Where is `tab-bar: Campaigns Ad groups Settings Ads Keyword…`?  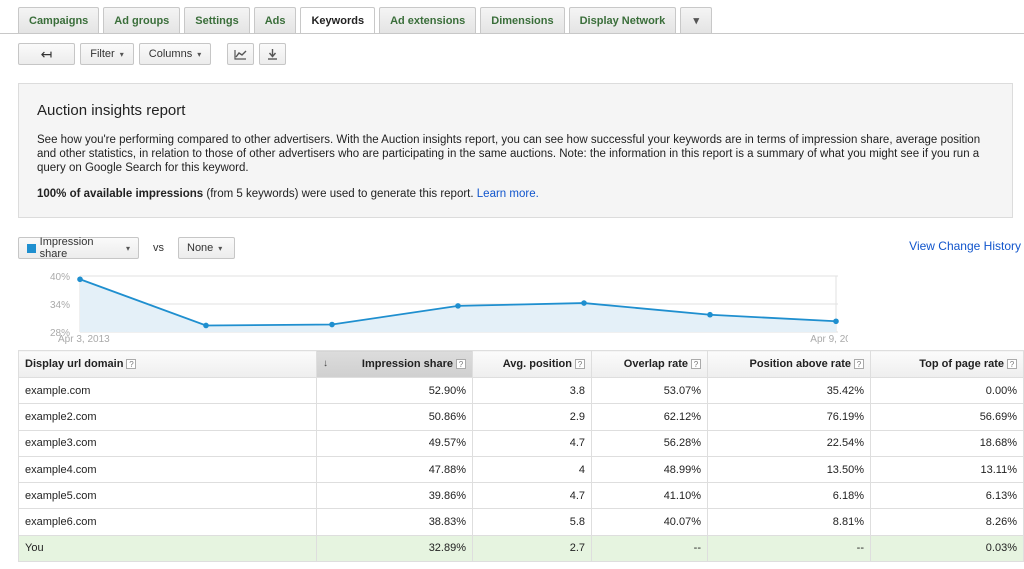
tab-bar: Campaigns Ad groups Settings Ads Keyword… is located at coordinates (367, 20).